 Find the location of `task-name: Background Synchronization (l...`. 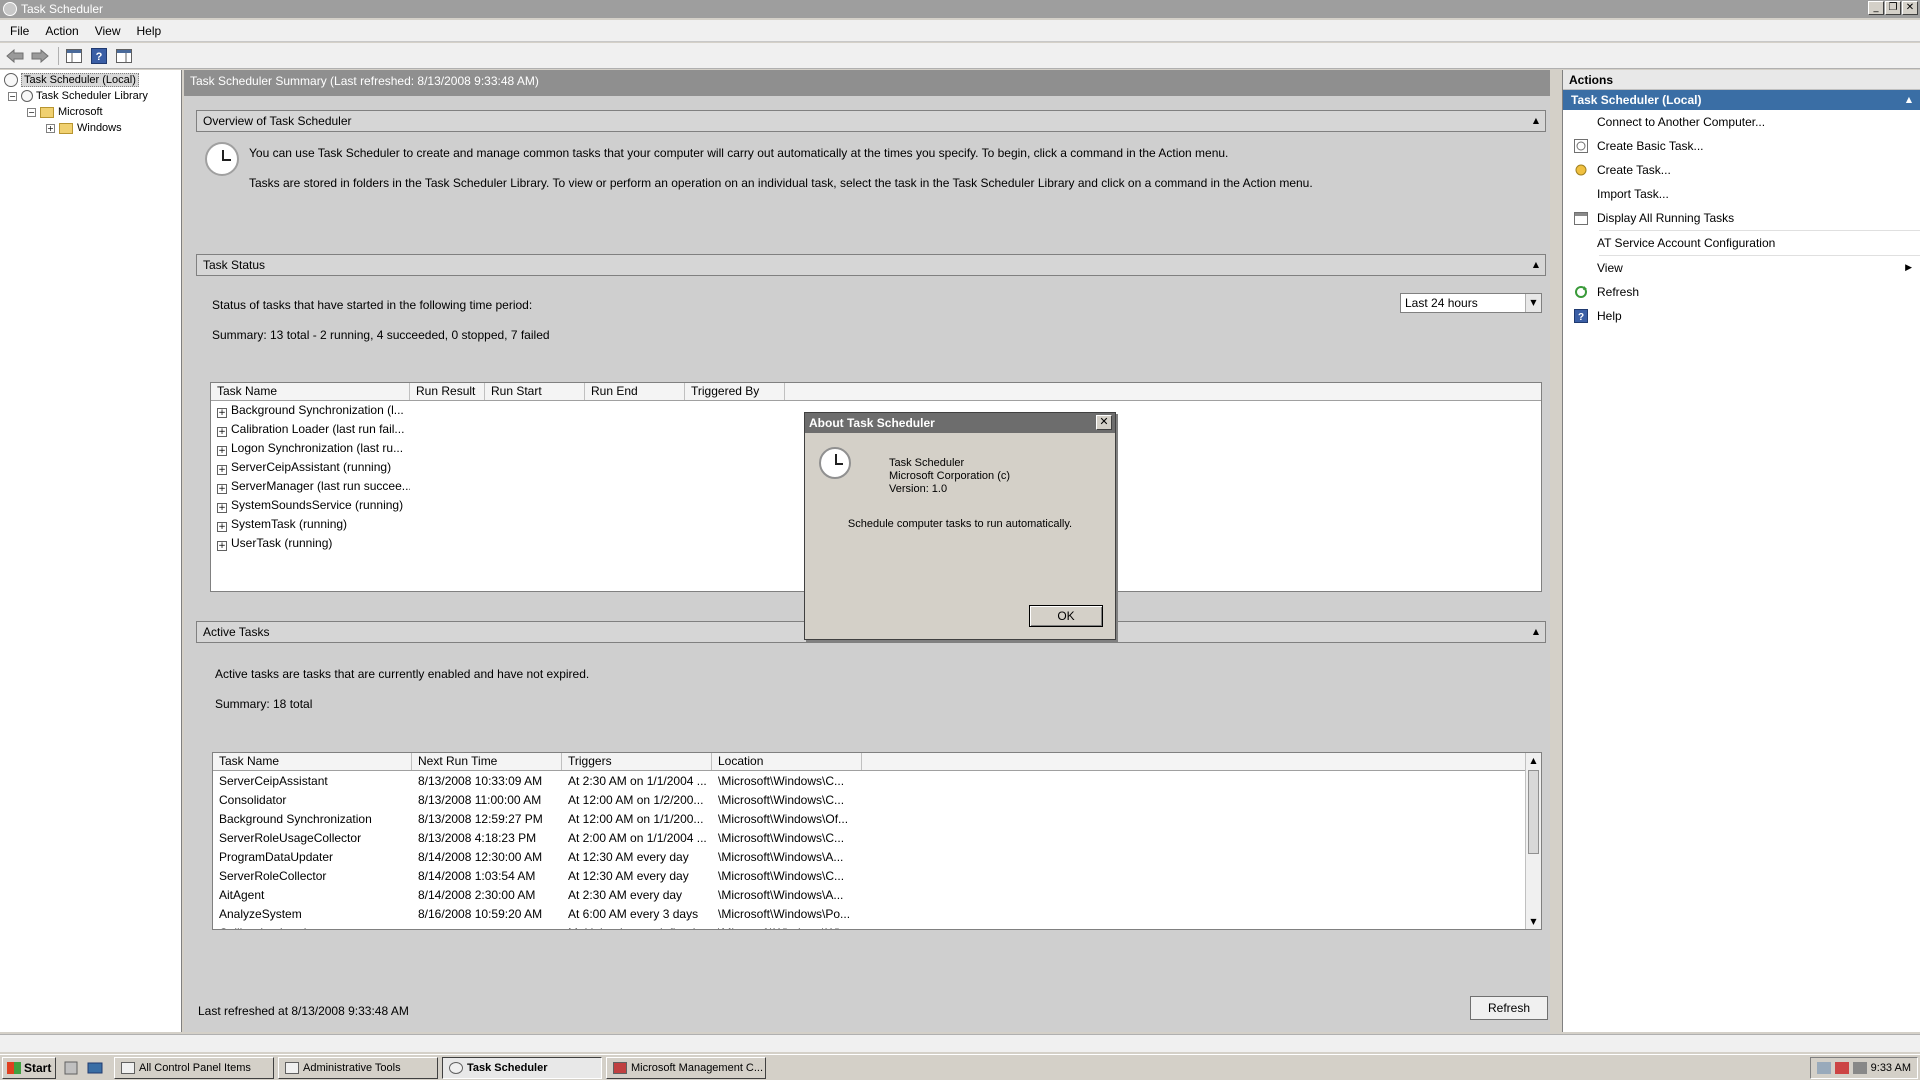

task-name: Background Synchronization (l... is located at coordinates (317, 410).